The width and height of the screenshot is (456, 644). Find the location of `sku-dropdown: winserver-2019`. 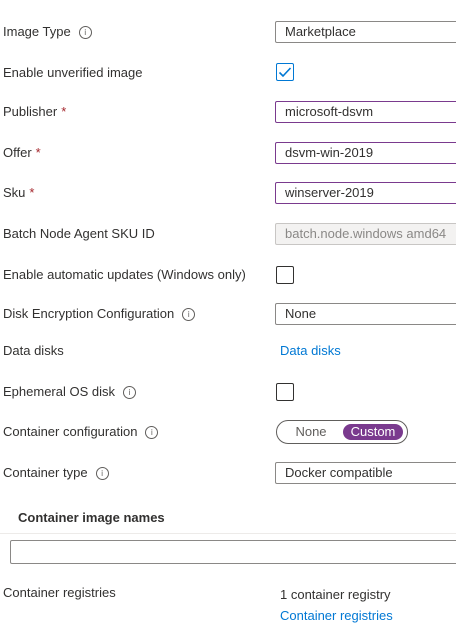

sku-dropdown: winserver-2019 is located at coordinates (365, 193).